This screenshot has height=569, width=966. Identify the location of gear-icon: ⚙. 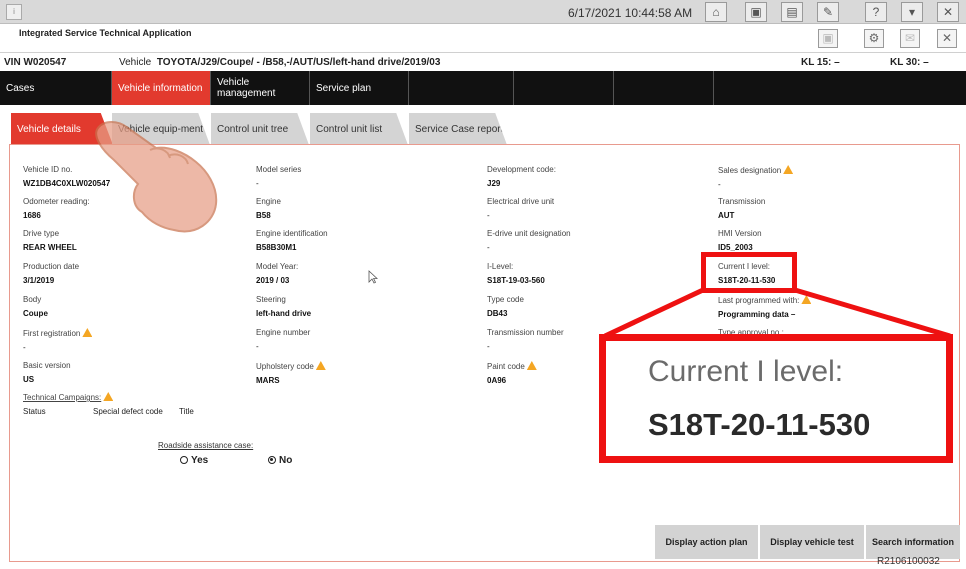
(874, 38).